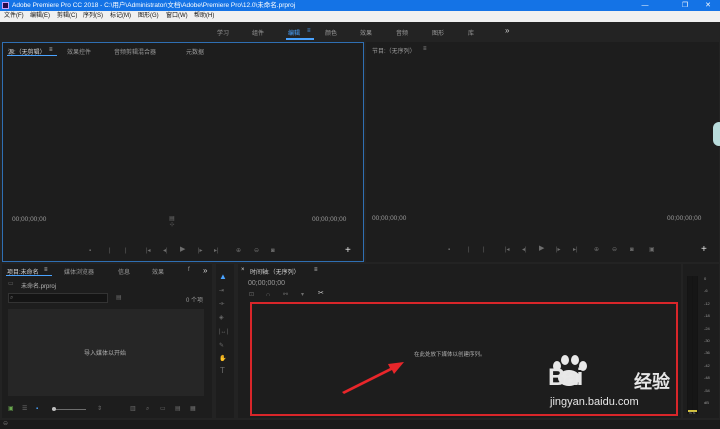  What do you see at coordinates (223, 32) in the screenshot?
I see `workspace-learning: 学习` at bounding box center [223, 32].